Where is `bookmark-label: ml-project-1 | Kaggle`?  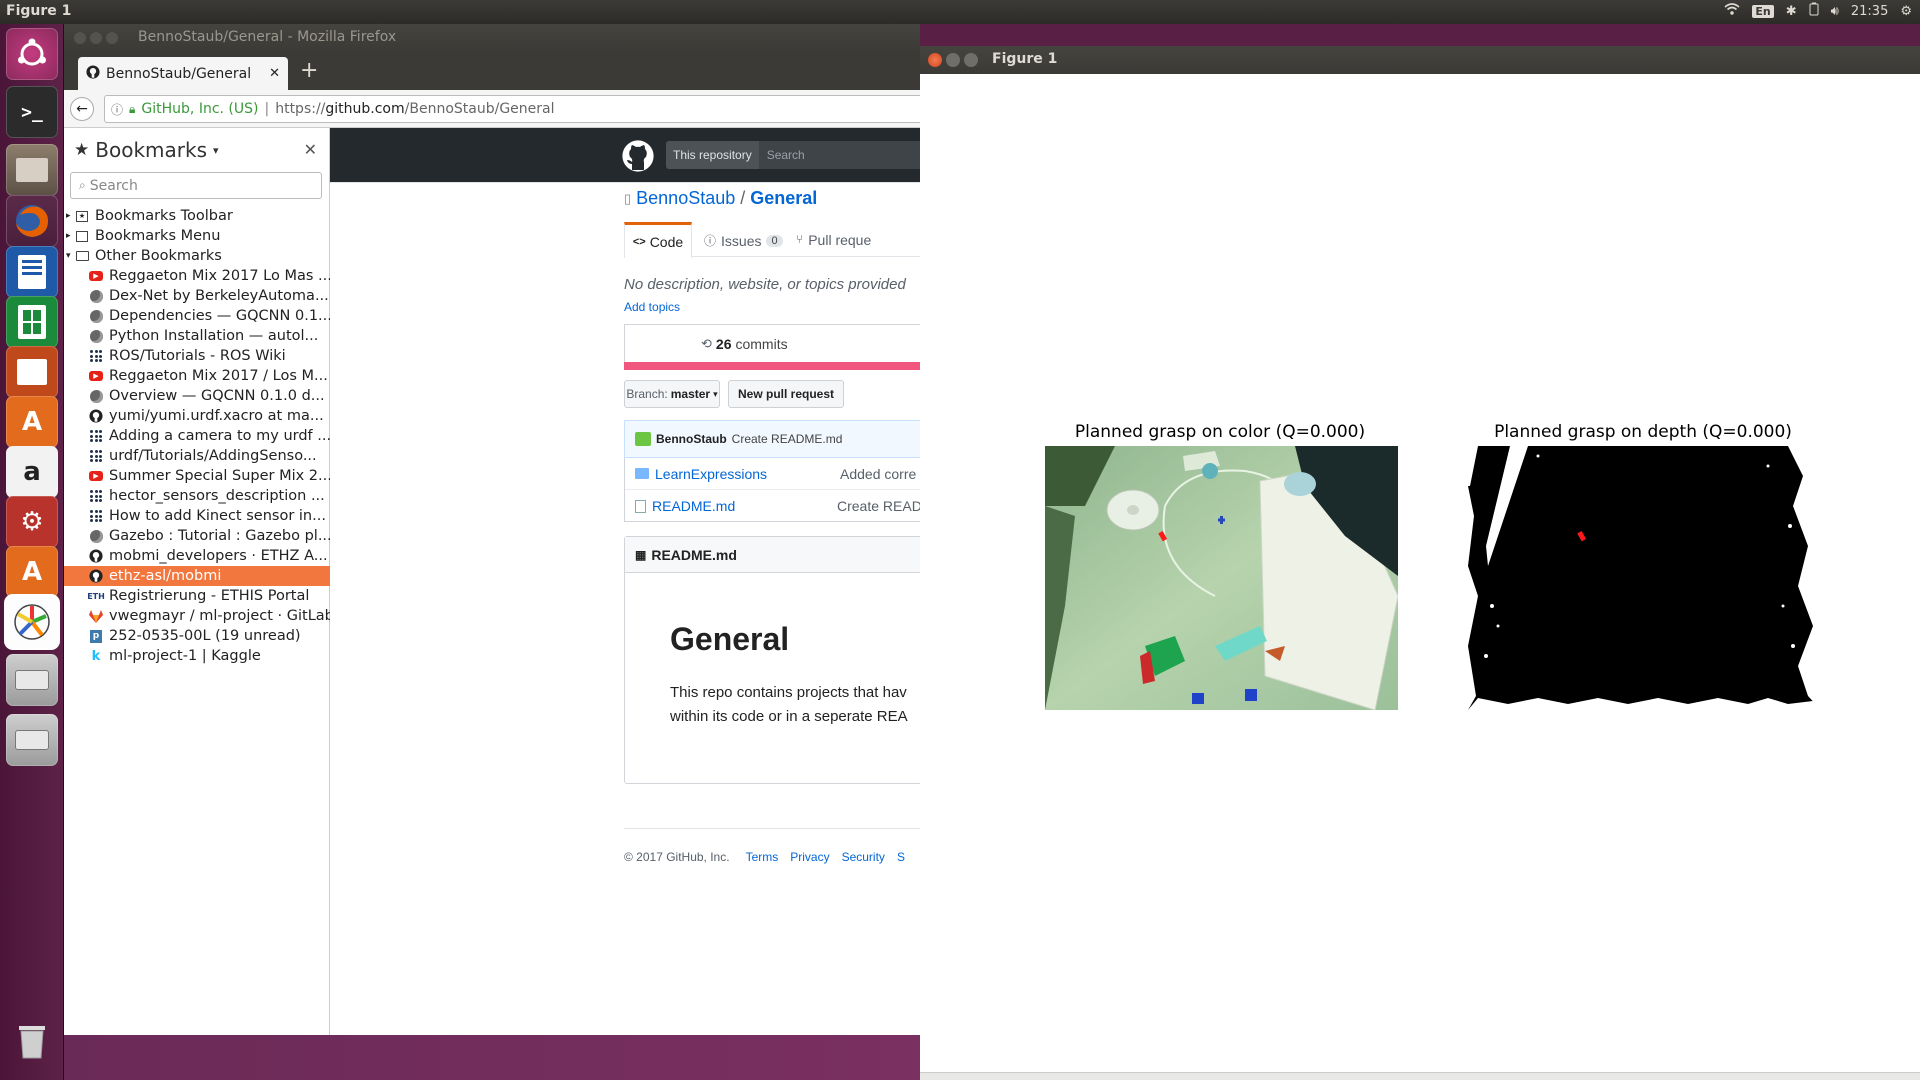 bookmark-label: ml-project-1 | Kaggle is located at coordinates (185, 656).